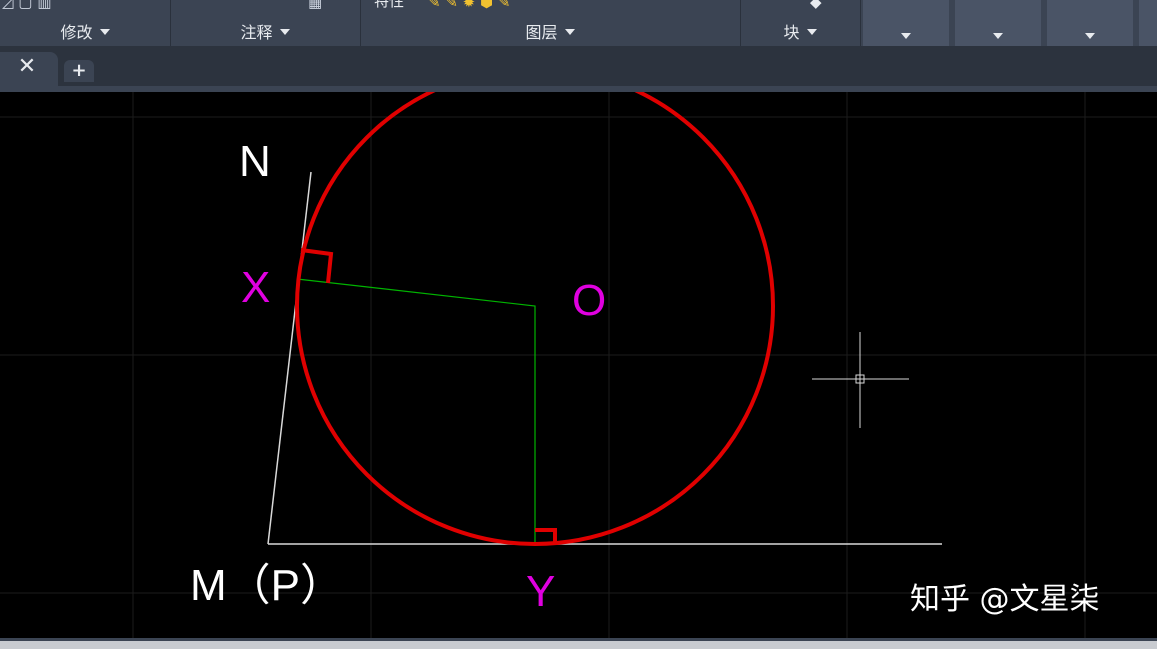 The width and height of the screenshot is (1157, 649). Describe the element at coordinates (256, 32) in the screenshot. I see `panel-label-annotate: 注释` at that location.